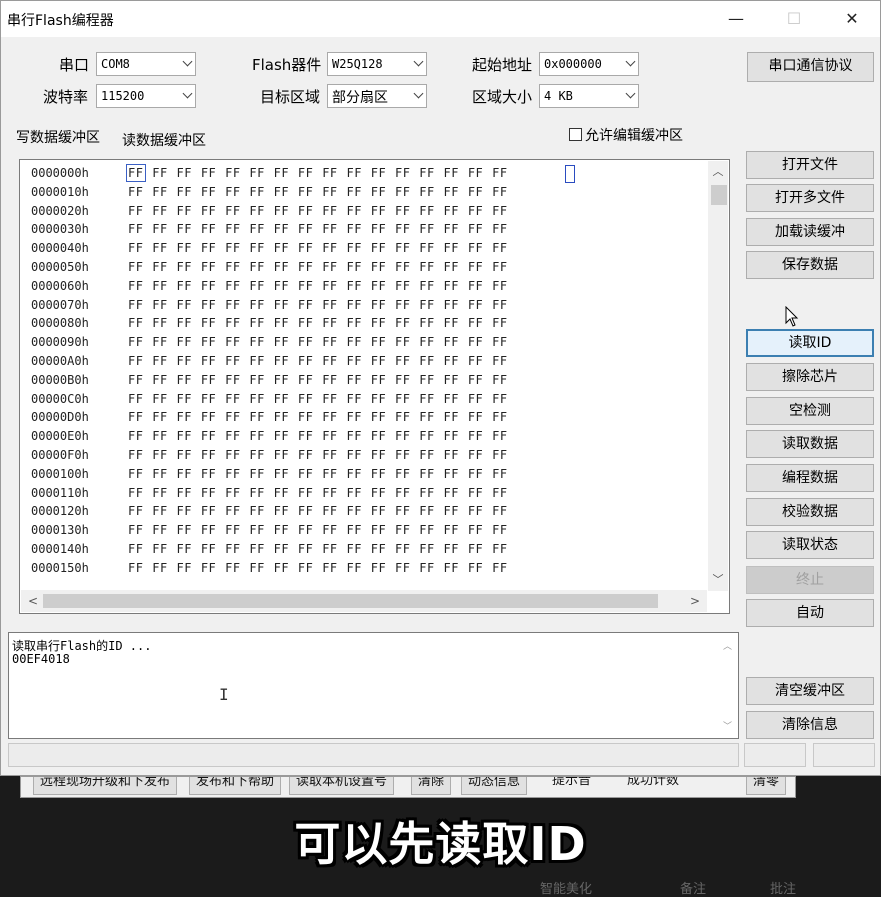  What do you see at coordinates (695, 601) in the screenshot?
I see `scroll-right-icon: >` at bounding box center [695, 601].